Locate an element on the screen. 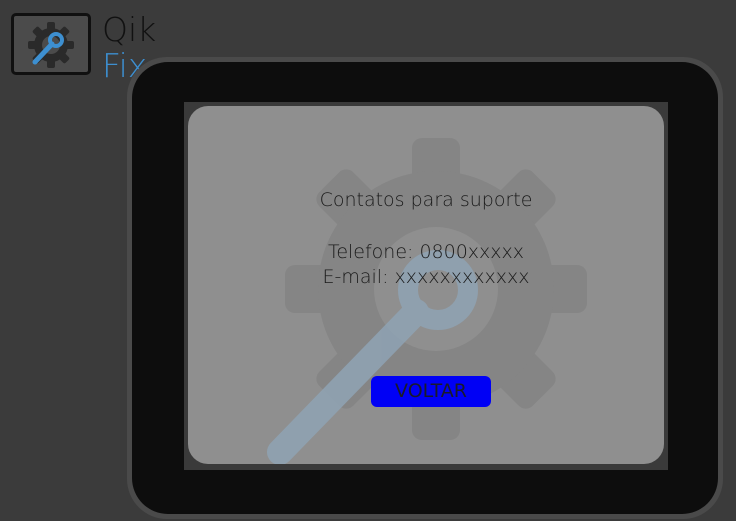 This screenshot has height=521, width=736. gear-wrench-icon is located at coordinates (51, 45).